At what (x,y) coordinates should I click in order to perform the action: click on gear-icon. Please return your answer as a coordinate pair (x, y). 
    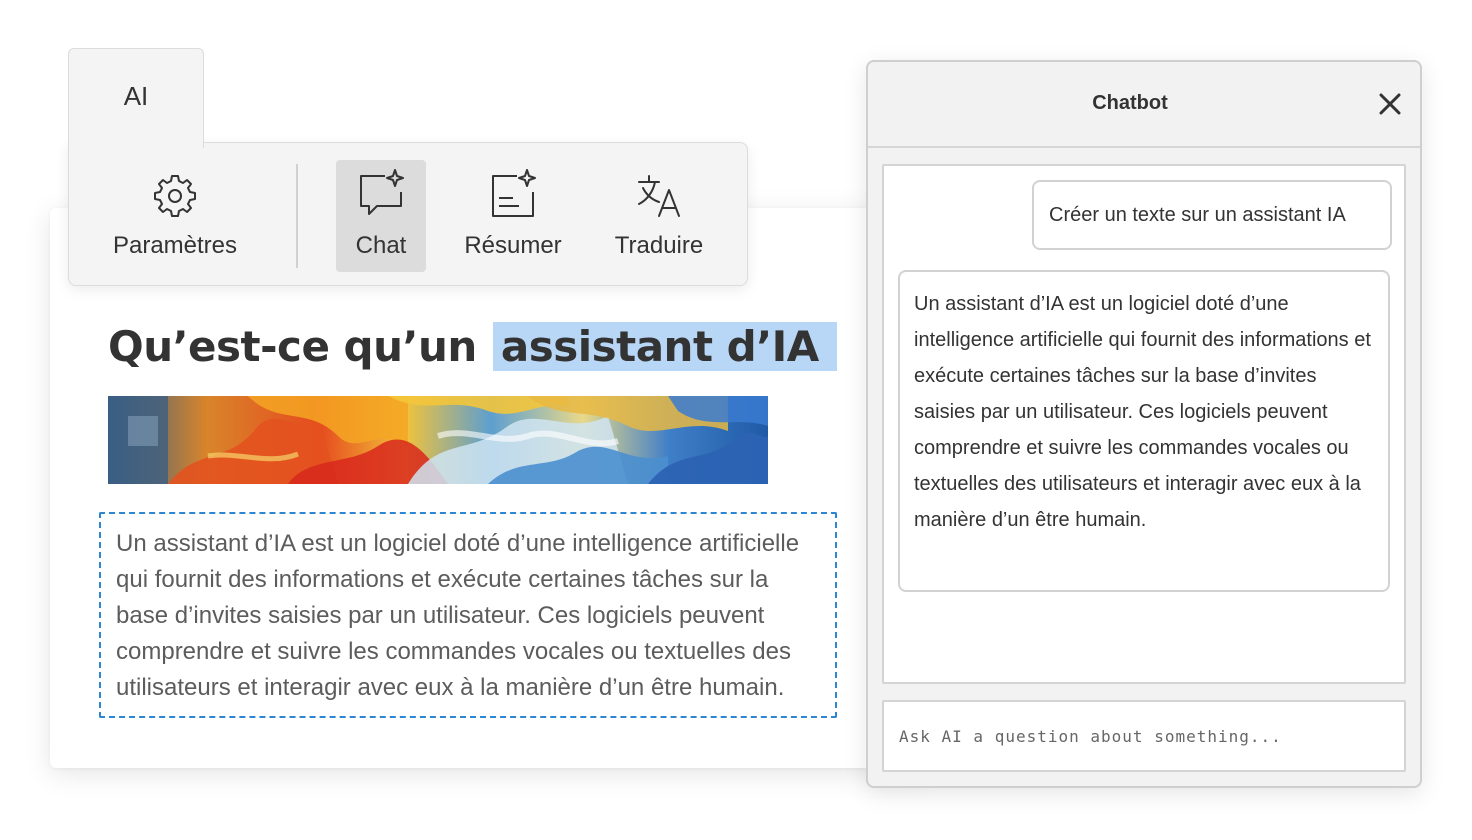
    Looking at the image, I should click on (175, 196).